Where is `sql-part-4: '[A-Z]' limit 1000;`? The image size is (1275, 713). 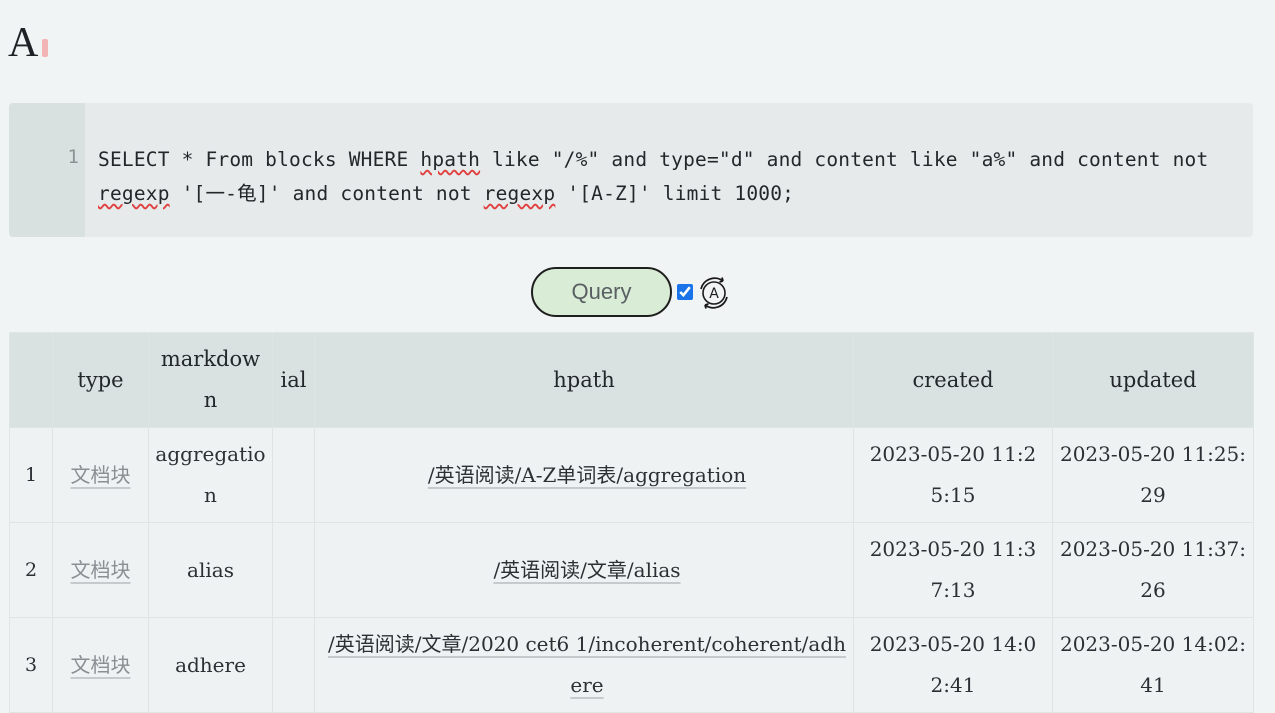
sql-part-4: '[A-Z]' limit 1000; is located at coordinates (675, 193).